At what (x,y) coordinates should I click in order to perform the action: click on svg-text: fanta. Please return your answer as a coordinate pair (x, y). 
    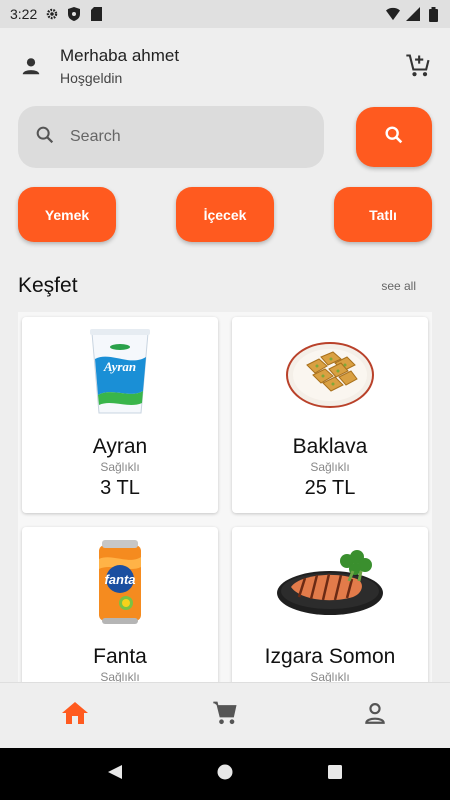
    Looking at the image, I should click on (119, 579).